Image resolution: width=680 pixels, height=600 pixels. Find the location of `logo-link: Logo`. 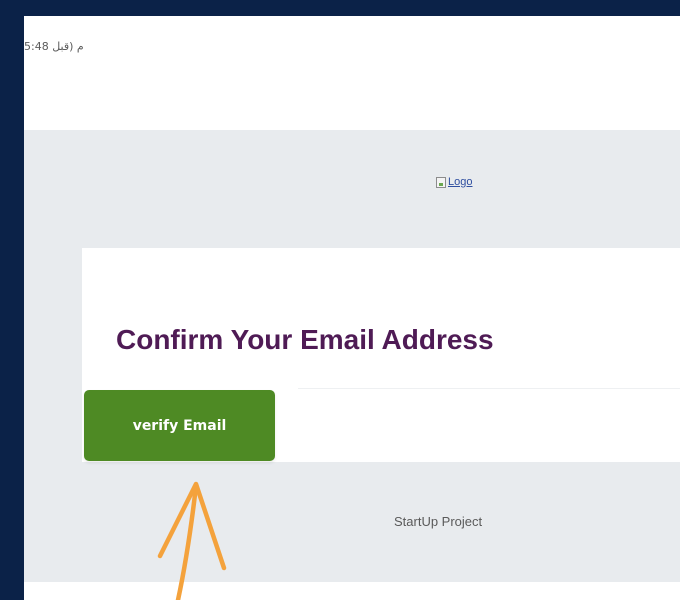

logo-link: Logo is located at coordinates (454, 182).